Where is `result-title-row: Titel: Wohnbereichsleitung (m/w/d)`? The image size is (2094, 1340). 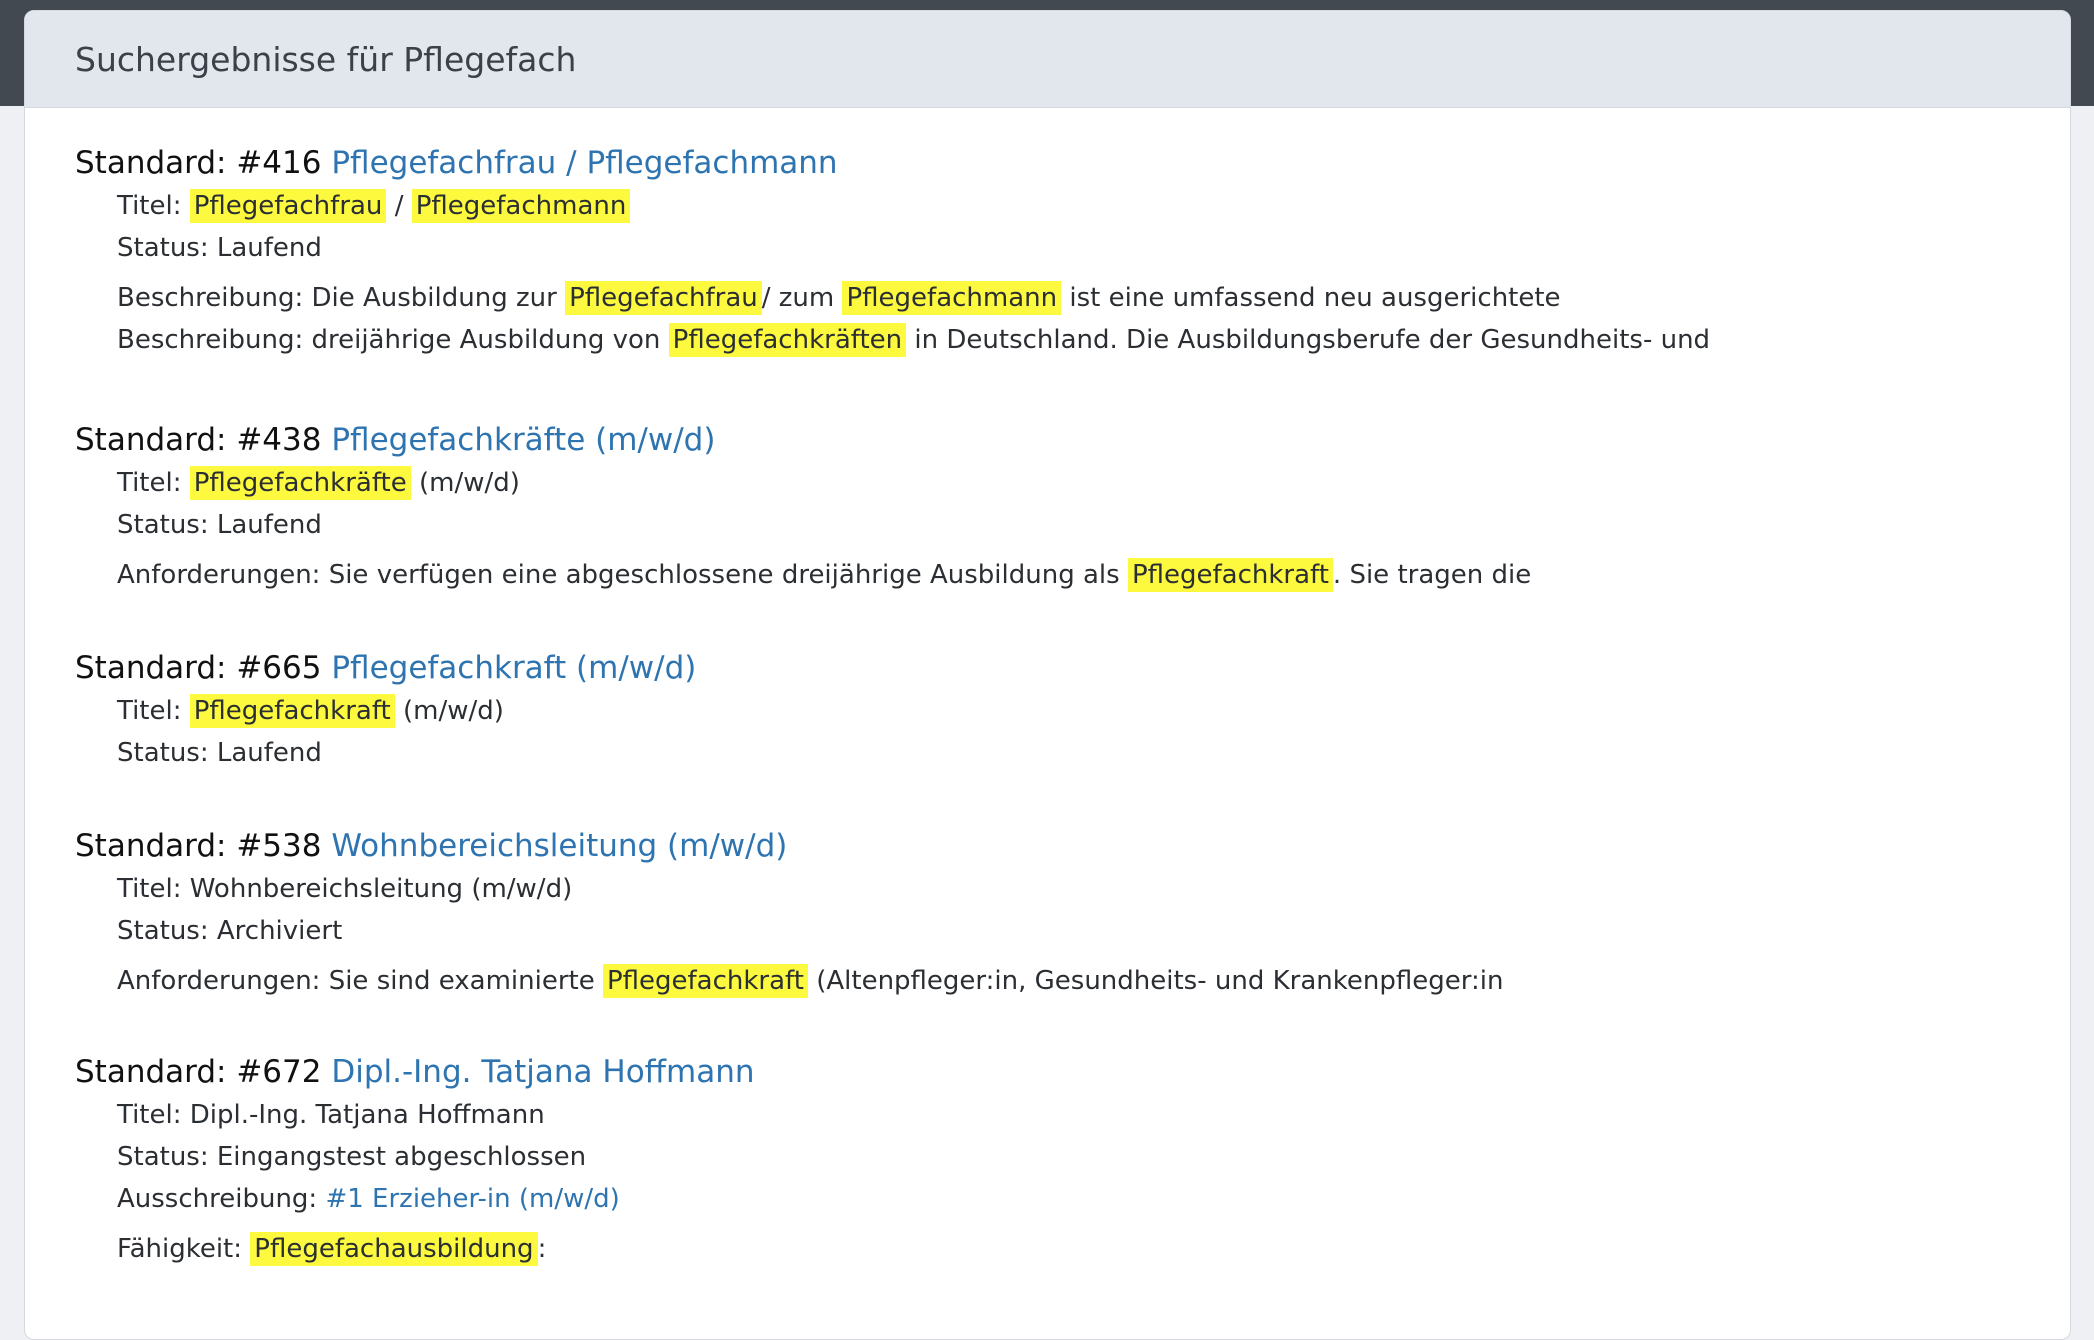
result-title-row: Titel: Wohnbereichsleitung (m/w/d) is located at coordinates (345, 889).